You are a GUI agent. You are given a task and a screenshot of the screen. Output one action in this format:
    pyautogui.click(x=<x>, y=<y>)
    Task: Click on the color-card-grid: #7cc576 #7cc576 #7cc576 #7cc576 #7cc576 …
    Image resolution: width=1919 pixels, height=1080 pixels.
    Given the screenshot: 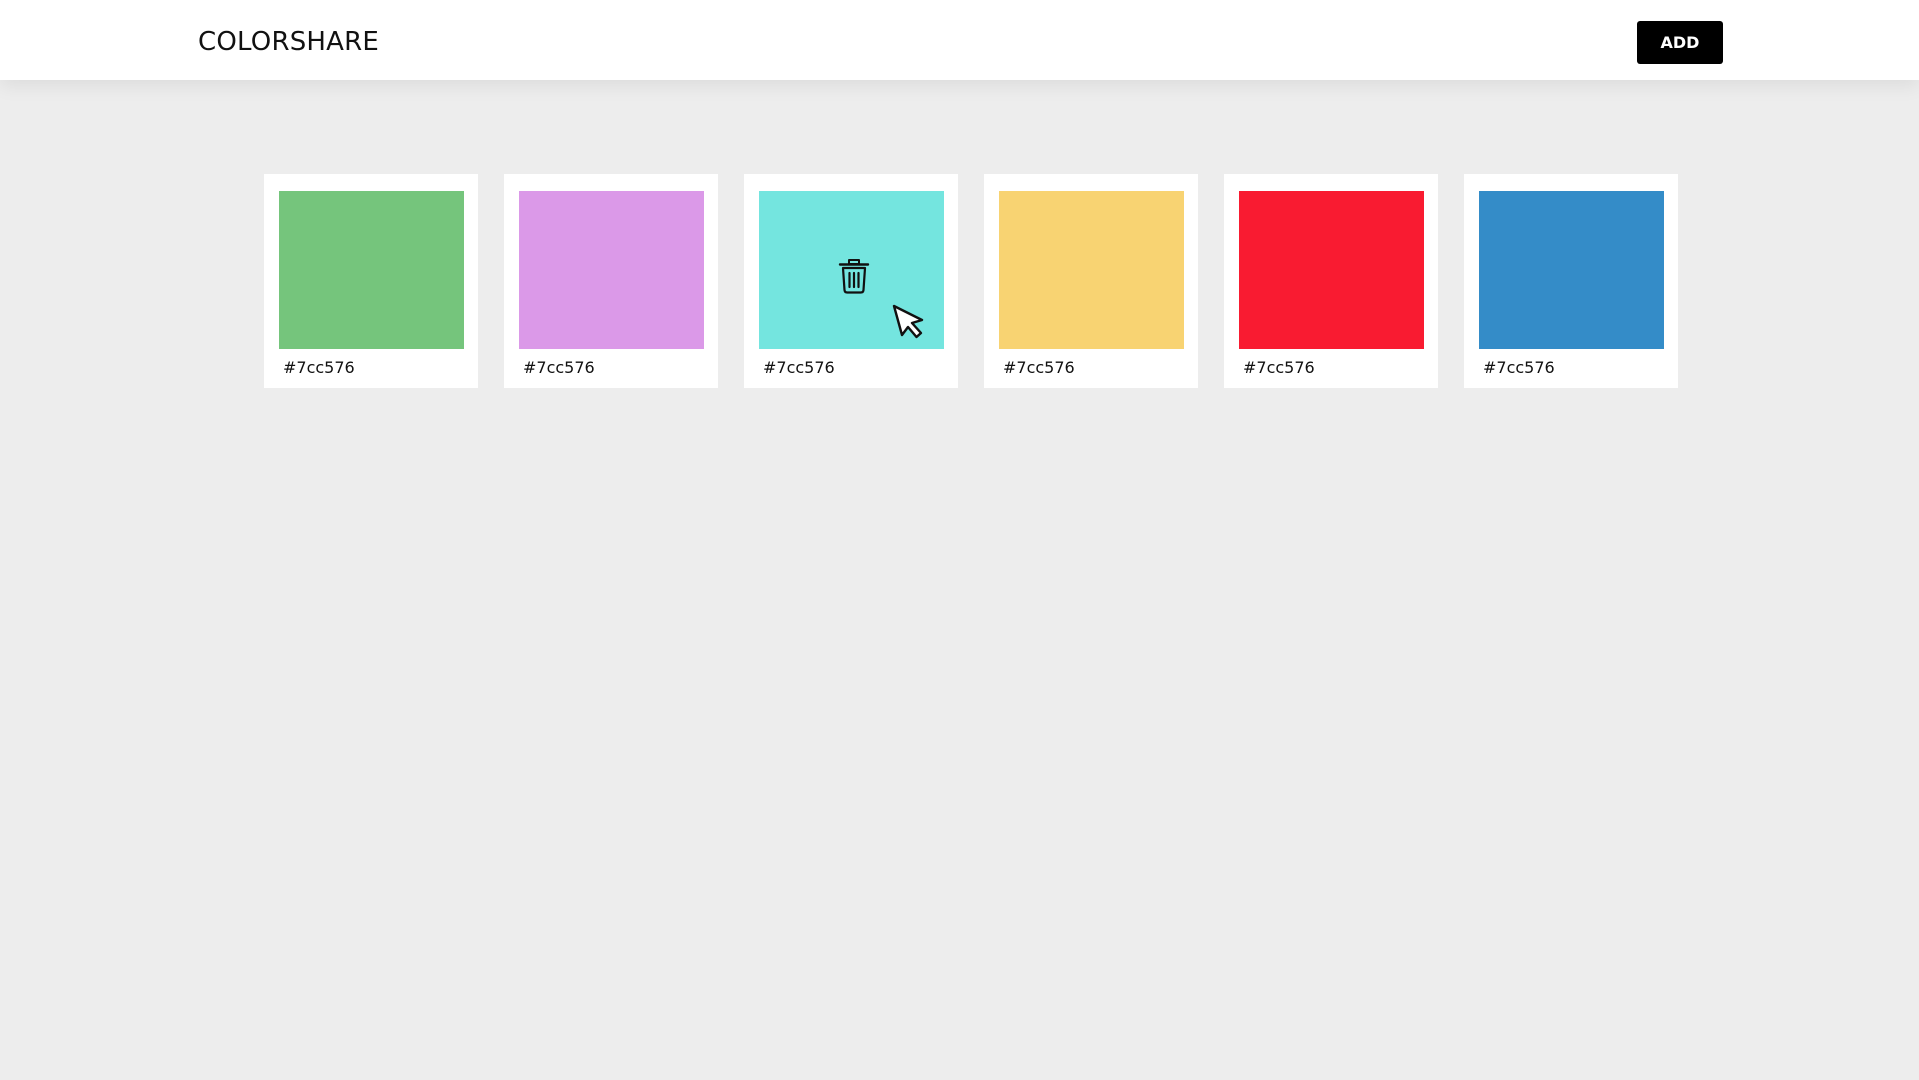 What is the action you would take?
    pyautogui.click(x=972, y=281)
    